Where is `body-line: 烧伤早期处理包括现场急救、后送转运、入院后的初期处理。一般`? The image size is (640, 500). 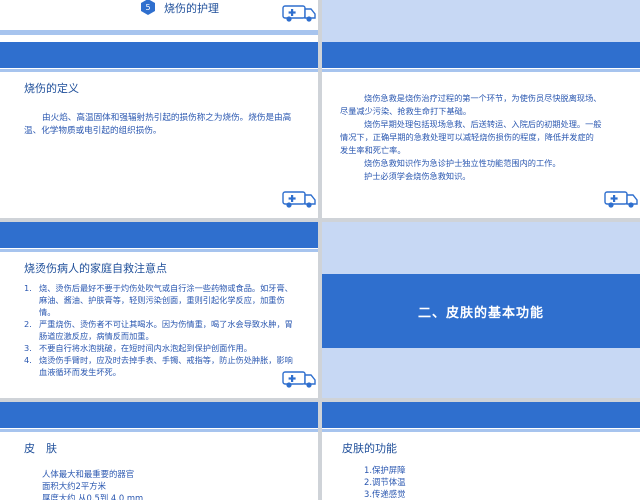
body-line: 烧伤早期处理包括现场急救、后送转运、入院后的初期处理。一般 is located at coordinates (483, 124).